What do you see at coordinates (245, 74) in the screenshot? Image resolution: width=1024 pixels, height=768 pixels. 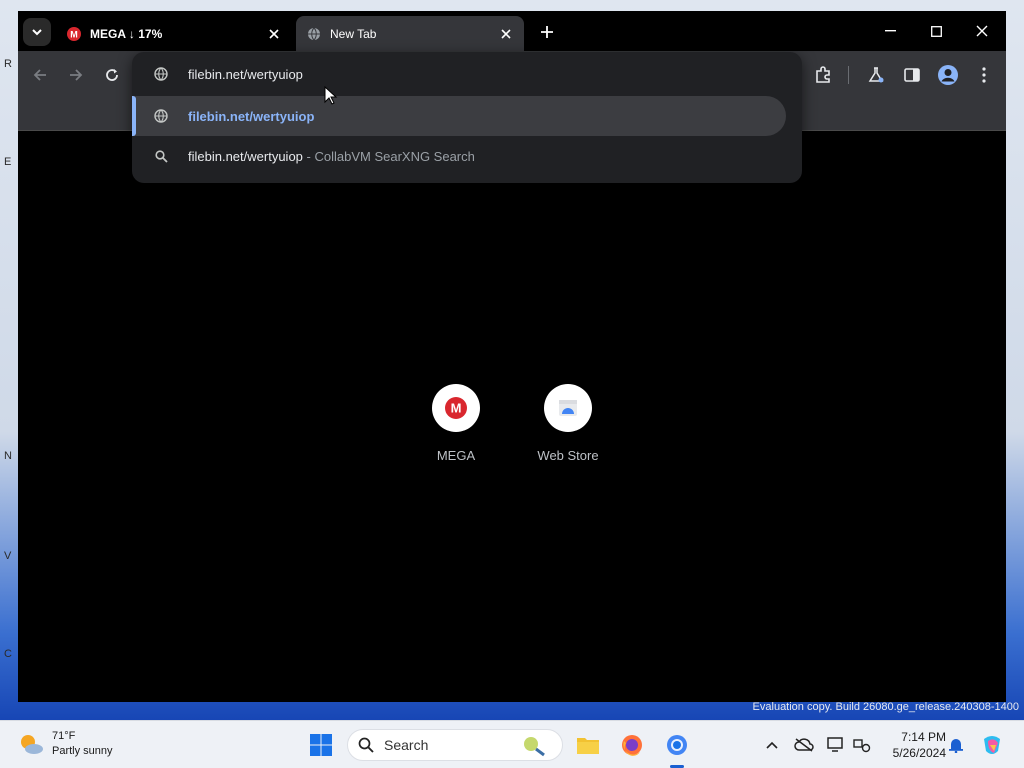 I see `address-input: filebin.net/wertyuiop` at bounding box center [245, 74].